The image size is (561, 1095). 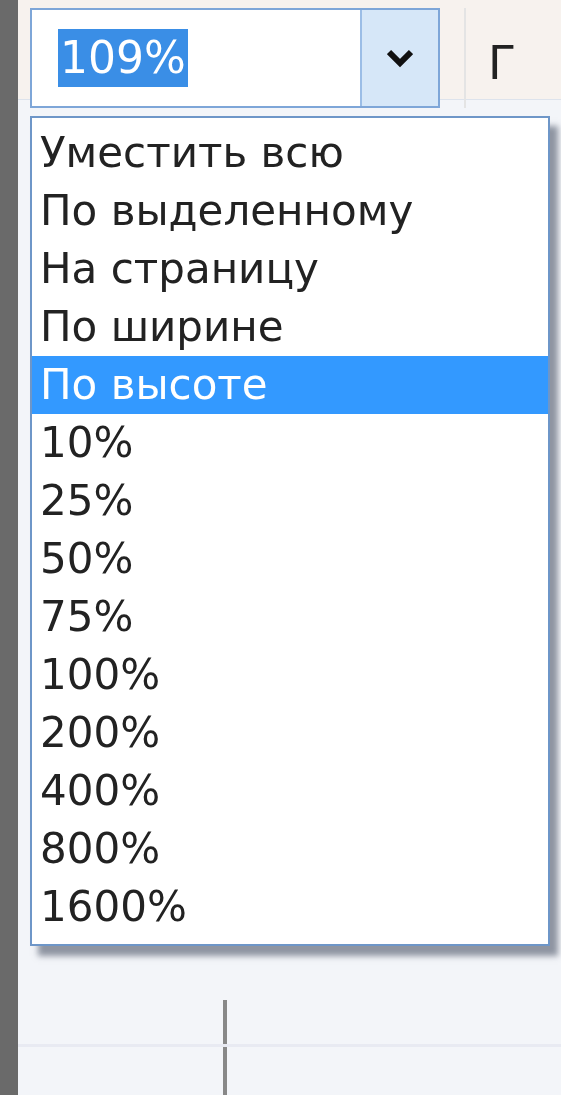 I want to click on chevron-down-icon, so click(x=400, y=57).